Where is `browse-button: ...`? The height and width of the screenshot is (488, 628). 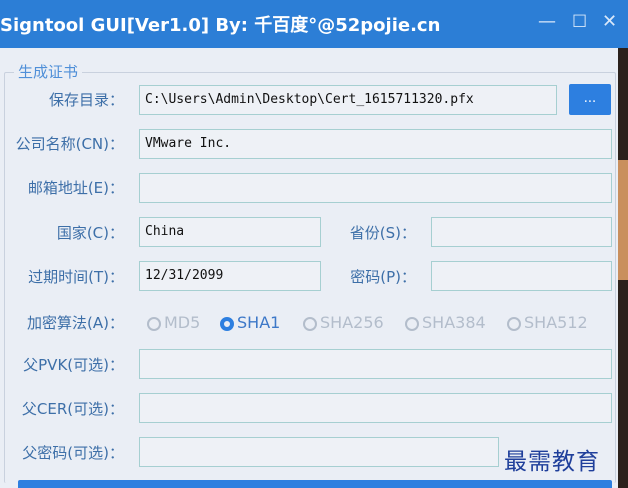
browse-button: ... is located at coordinates (590, 99).